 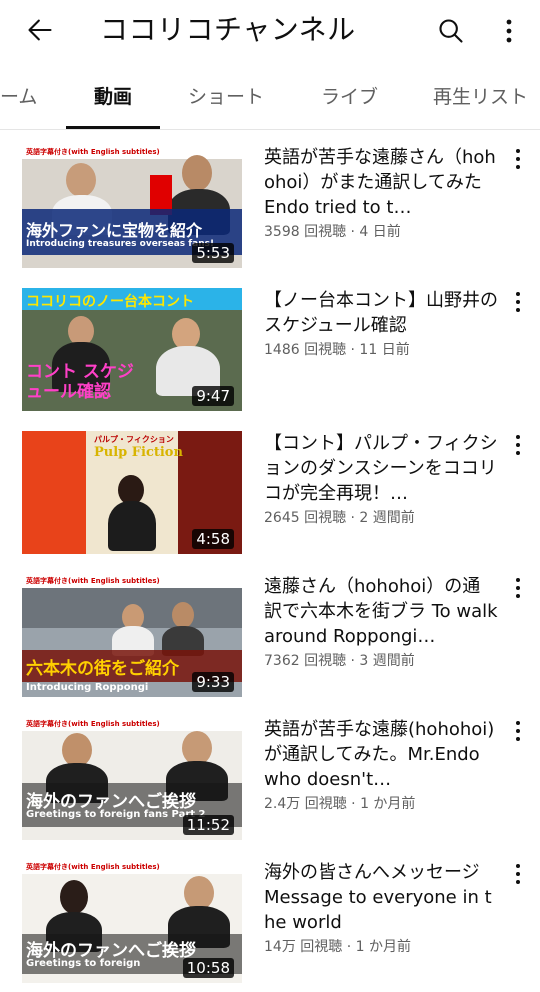 I want to click on tab-shorts: ショート, so click(x=226, y=97).